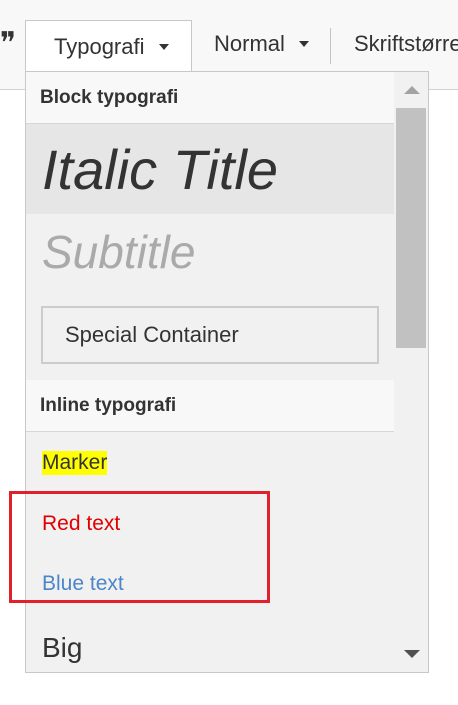 The width and height of the screenshot is (458, 705). Describe the element at coordinates (119, 252) in the screenshot. I see `style-subtitle-label: Subtitle` at that location.